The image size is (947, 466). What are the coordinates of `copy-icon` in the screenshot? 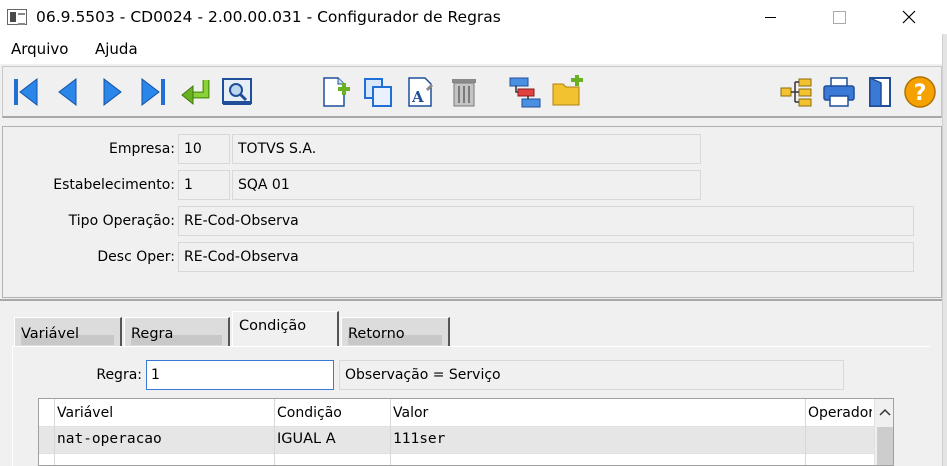 It's located at (378, 92).